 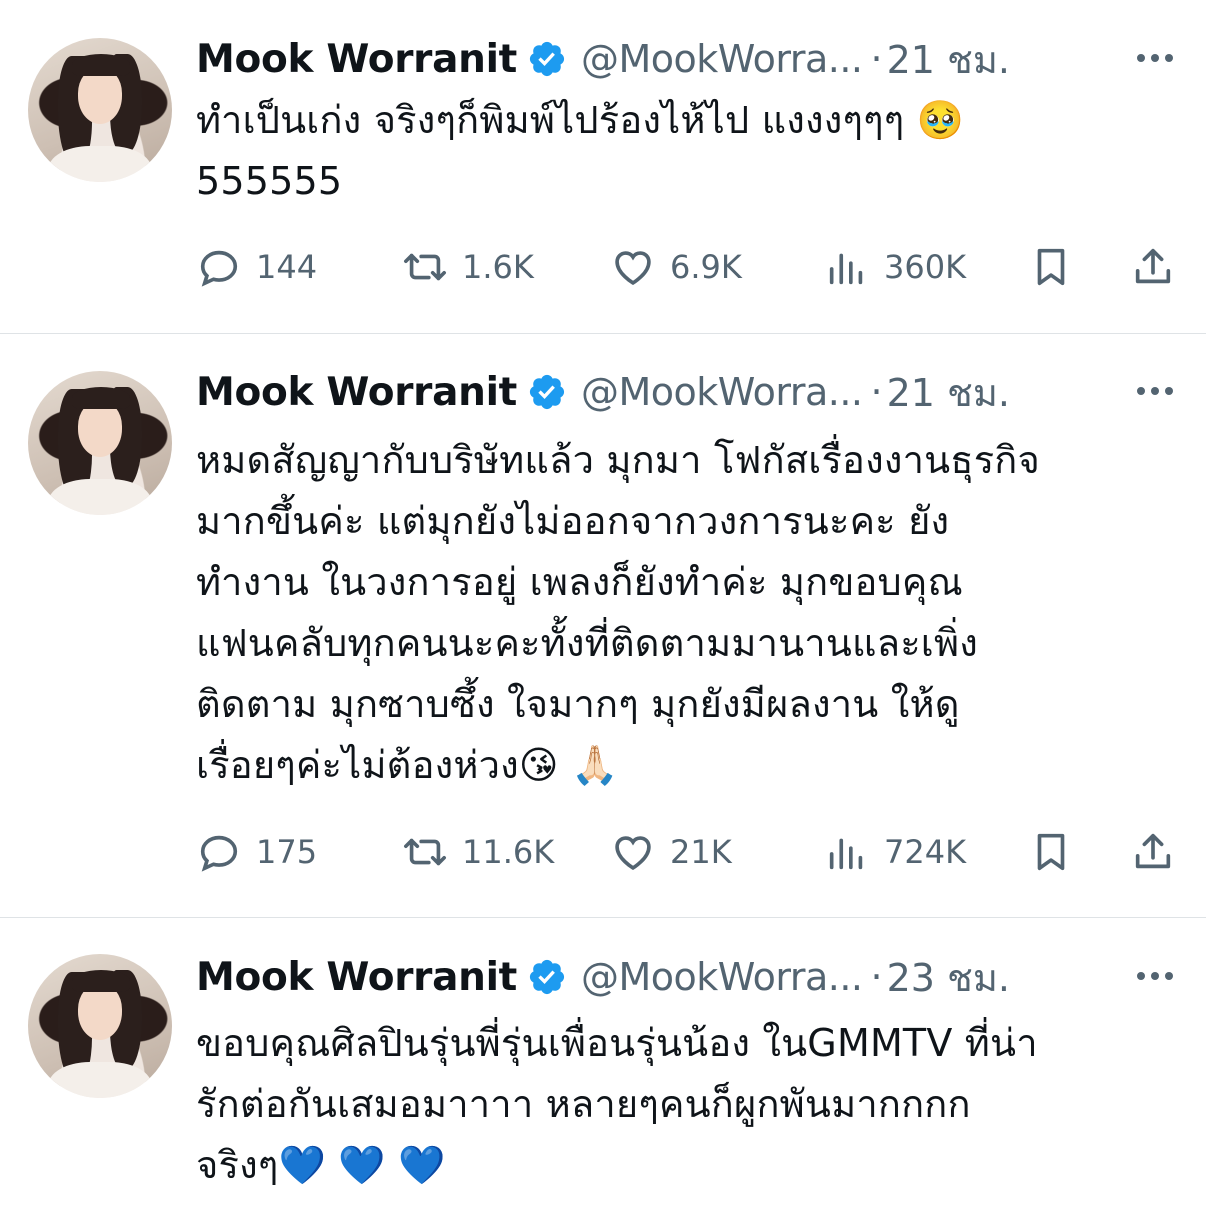 I want to click on like-button: 21K, so click(x=671, y=852).